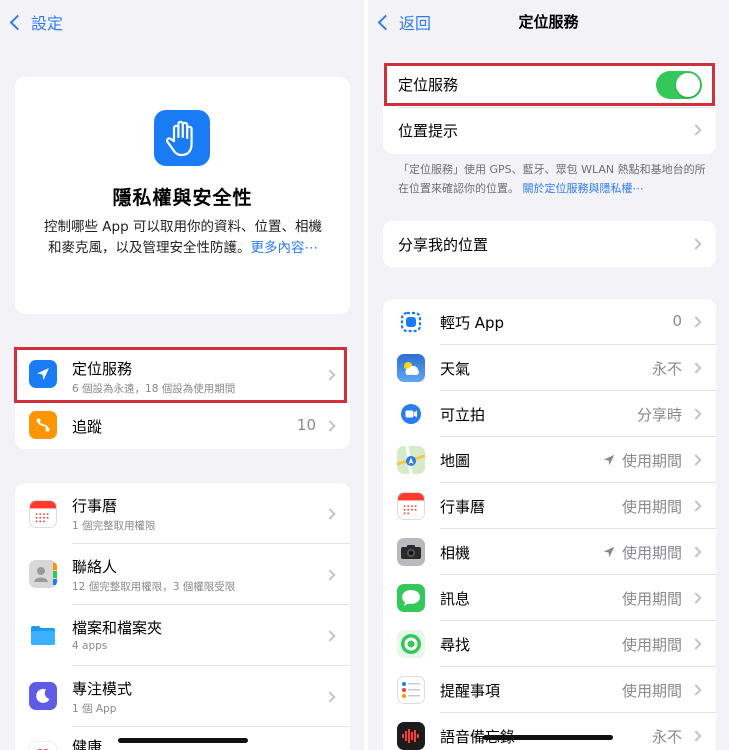 The height and width of the screenshot is (750, 729). Describe the element at coordinates (411, 690) in the screenshot. I see `reminders-icon` at that location.